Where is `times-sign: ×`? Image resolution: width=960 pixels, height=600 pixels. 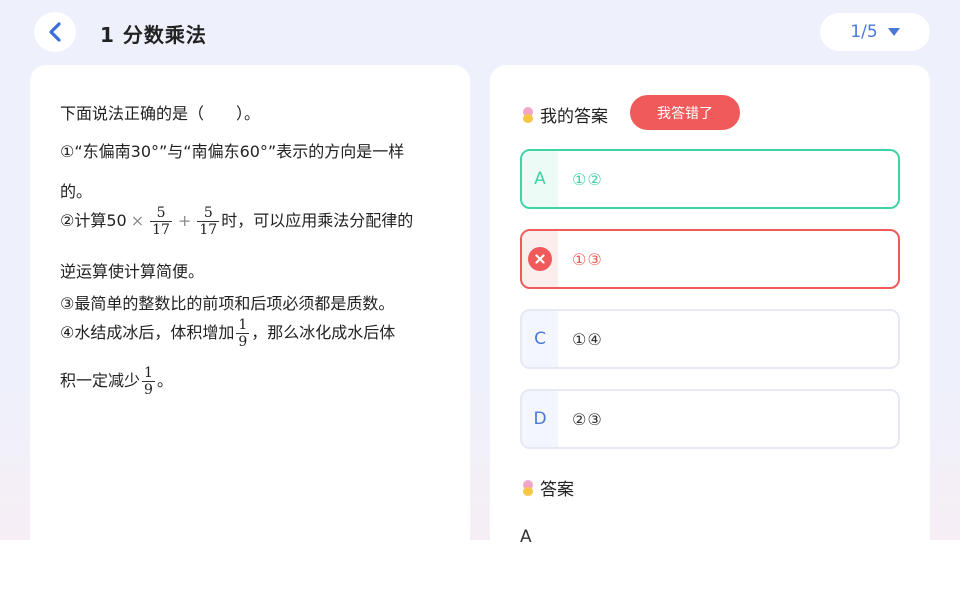
times-sign: × is located at coordinates (137, 220).